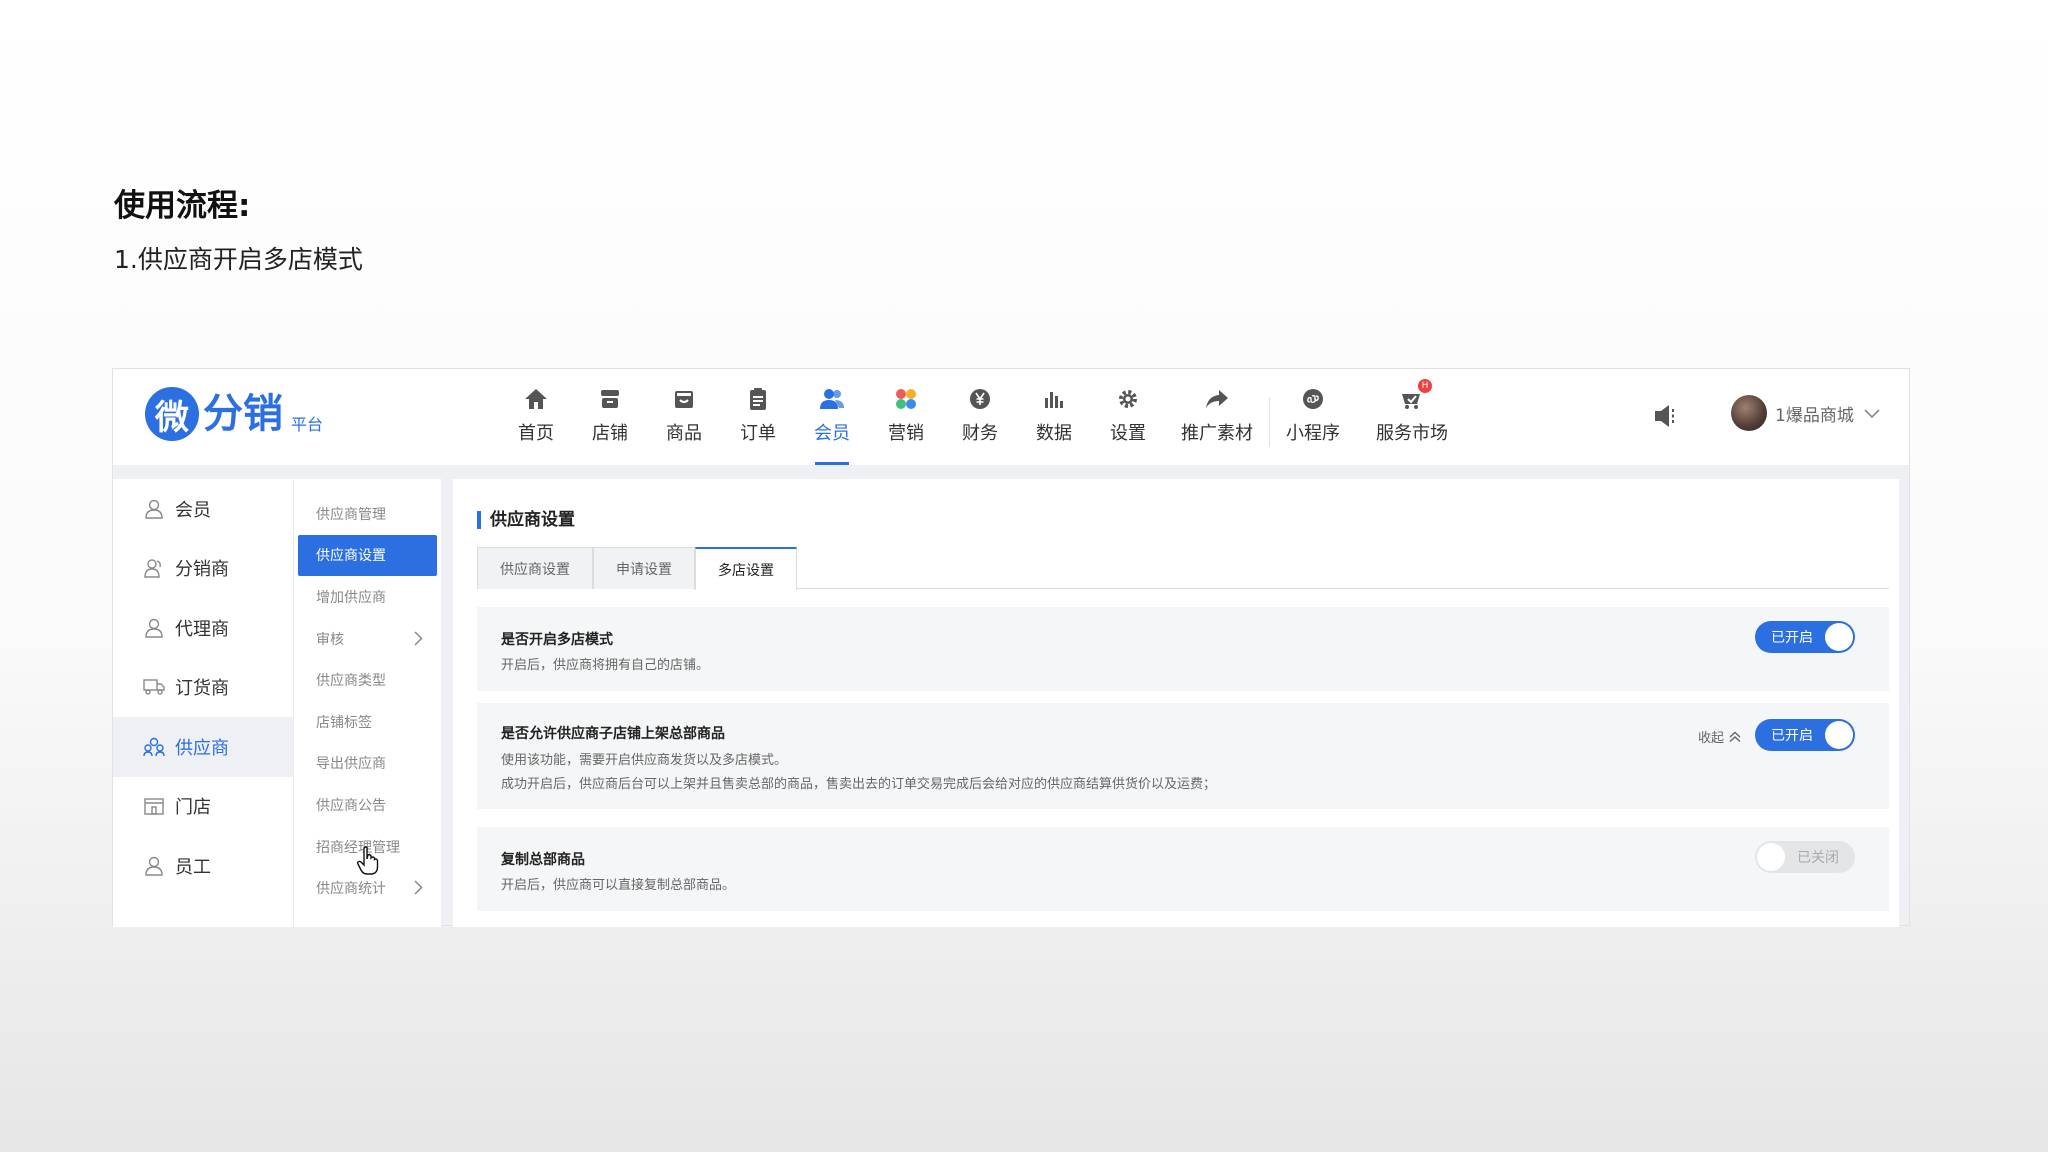 The image size is (2048, 1152). Describe the element at coordinates (526, 520) in the screenshot. I see `page-title: 供应商设置` at that location.